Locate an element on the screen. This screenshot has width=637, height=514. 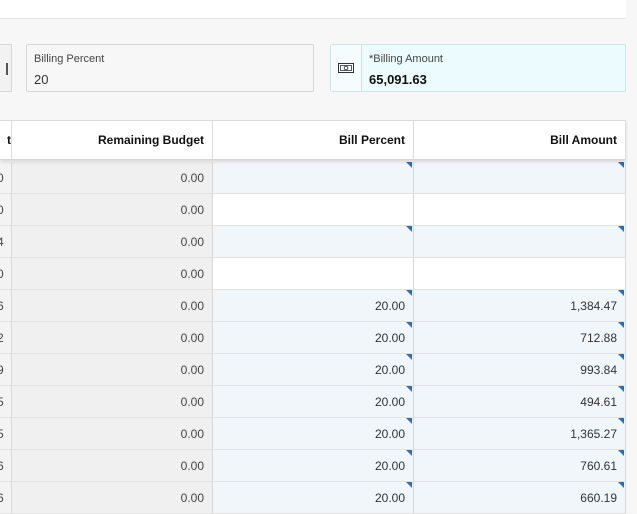
cut-off-cell: 2 is located at coordinates (6, 338).